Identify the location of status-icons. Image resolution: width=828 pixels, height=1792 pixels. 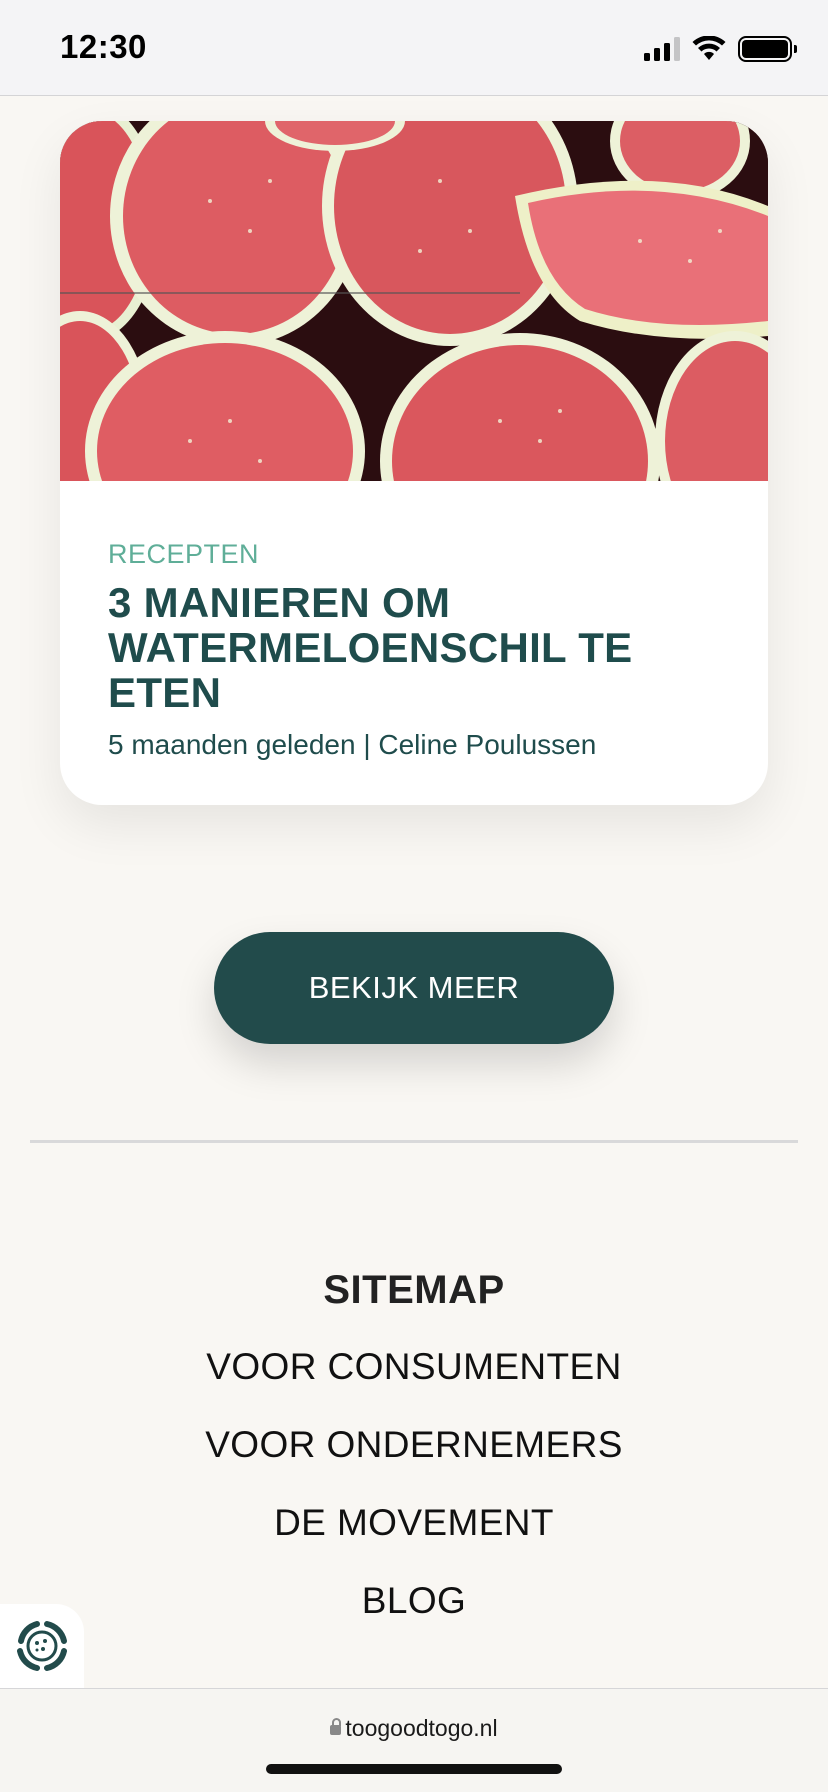
(720, 49).